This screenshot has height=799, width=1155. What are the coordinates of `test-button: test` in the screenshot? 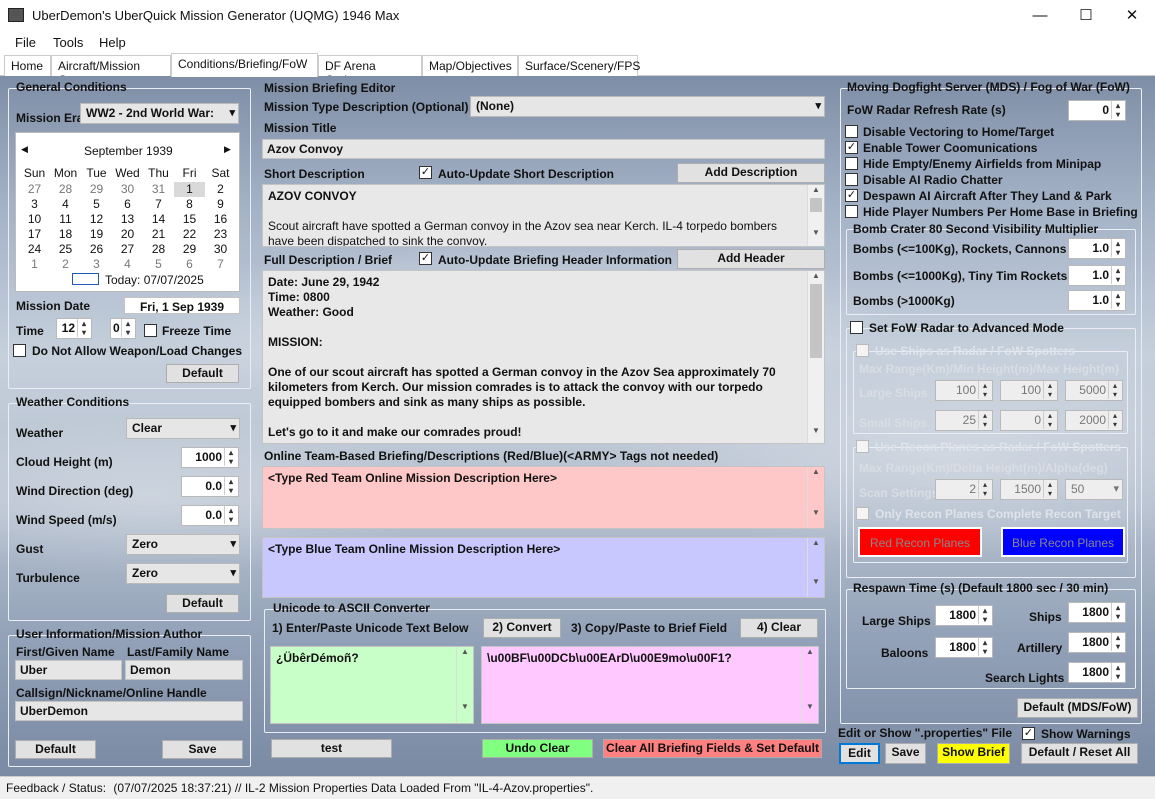 It's located at (331, 748).